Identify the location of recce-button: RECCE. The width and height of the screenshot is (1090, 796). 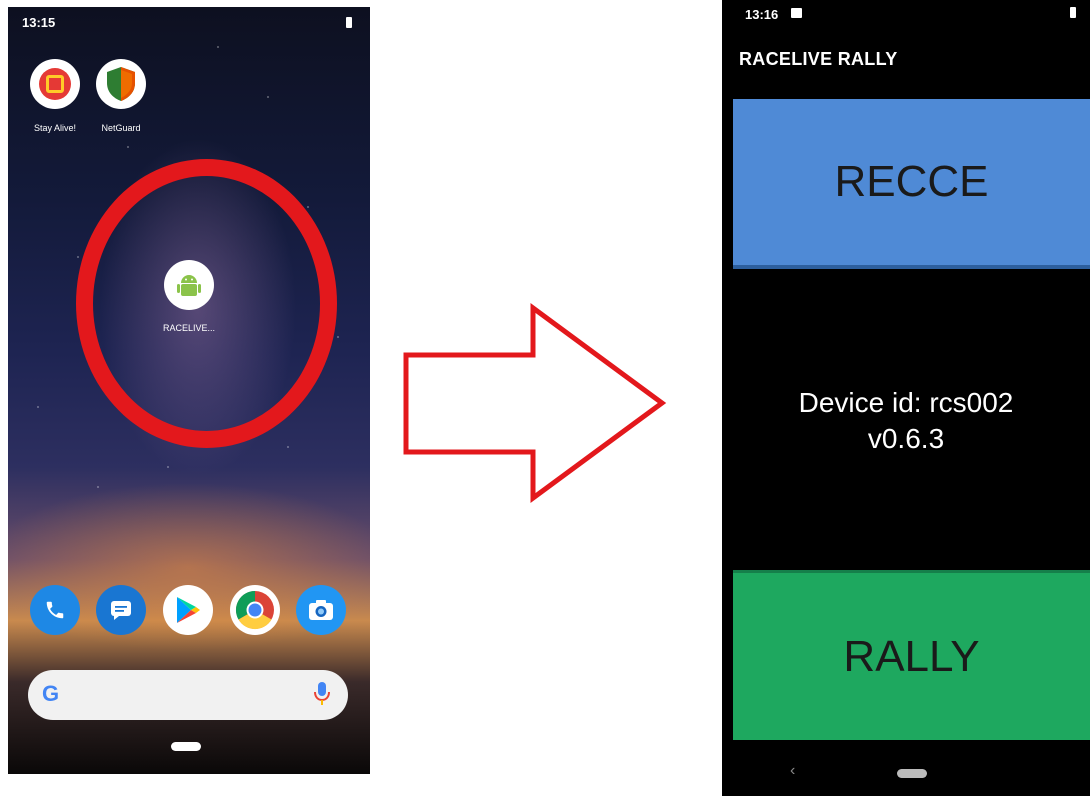
(911, 184).